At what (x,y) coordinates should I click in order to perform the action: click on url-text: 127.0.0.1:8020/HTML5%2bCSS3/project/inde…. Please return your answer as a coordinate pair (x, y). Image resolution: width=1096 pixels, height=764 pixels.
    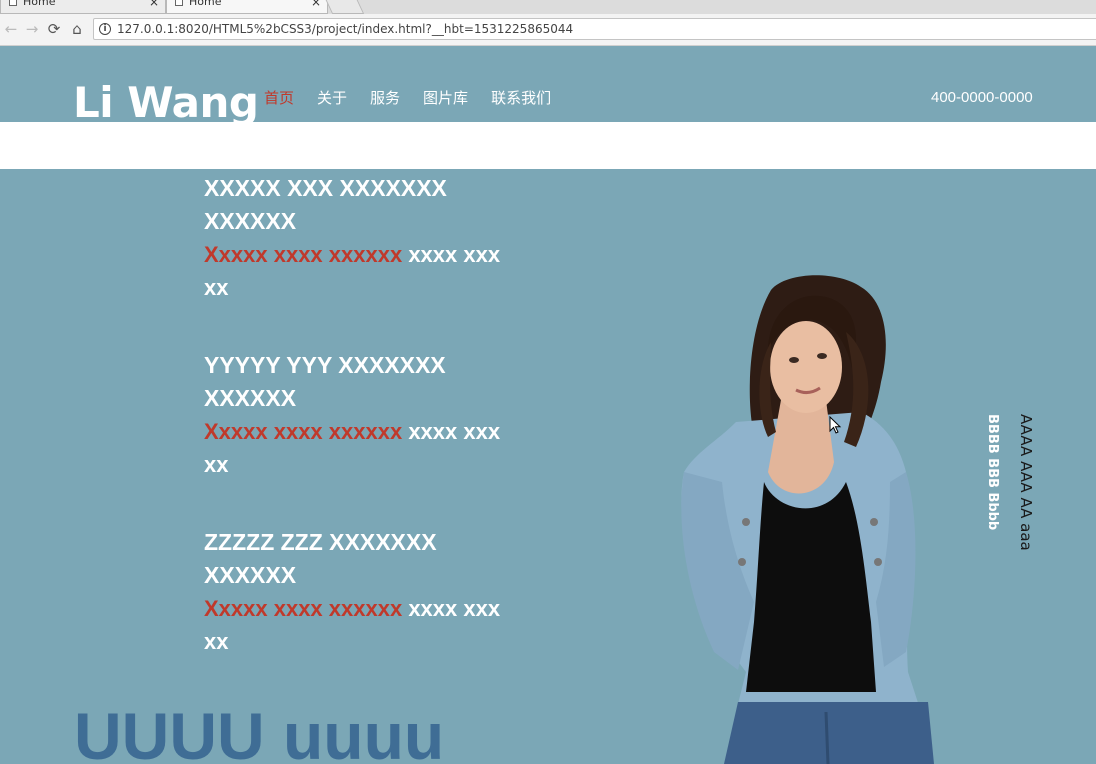
    Looking at the image, I should click on (345, 29).